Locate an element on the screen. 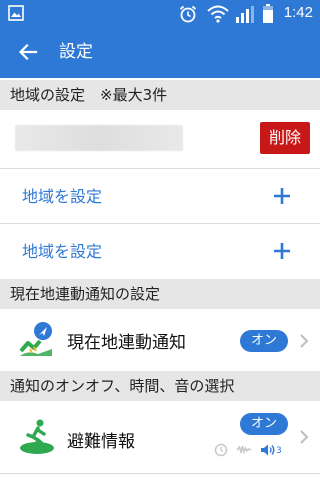 The height and width of the screenshot is (480, 320). region-settings-header: 地域の設定 ※最大3件 is located at coordinates (160, 95).